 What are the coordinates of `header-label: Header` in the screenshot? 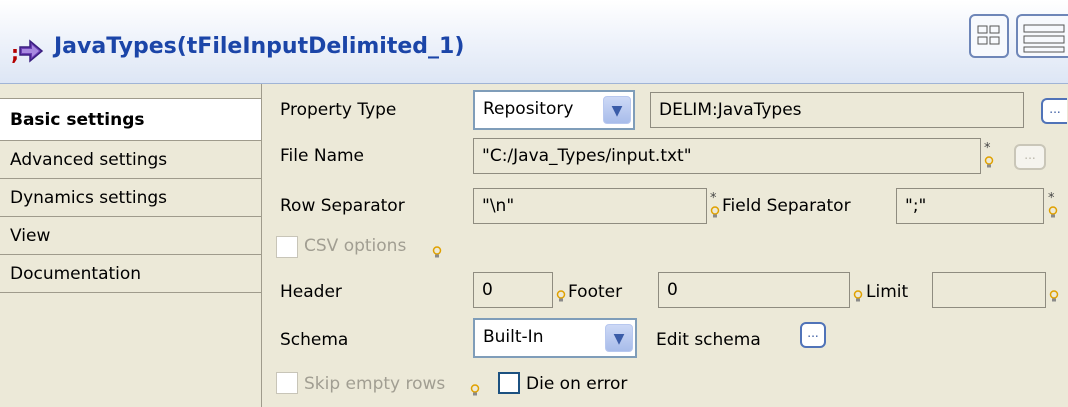 It's located at (311, 292).